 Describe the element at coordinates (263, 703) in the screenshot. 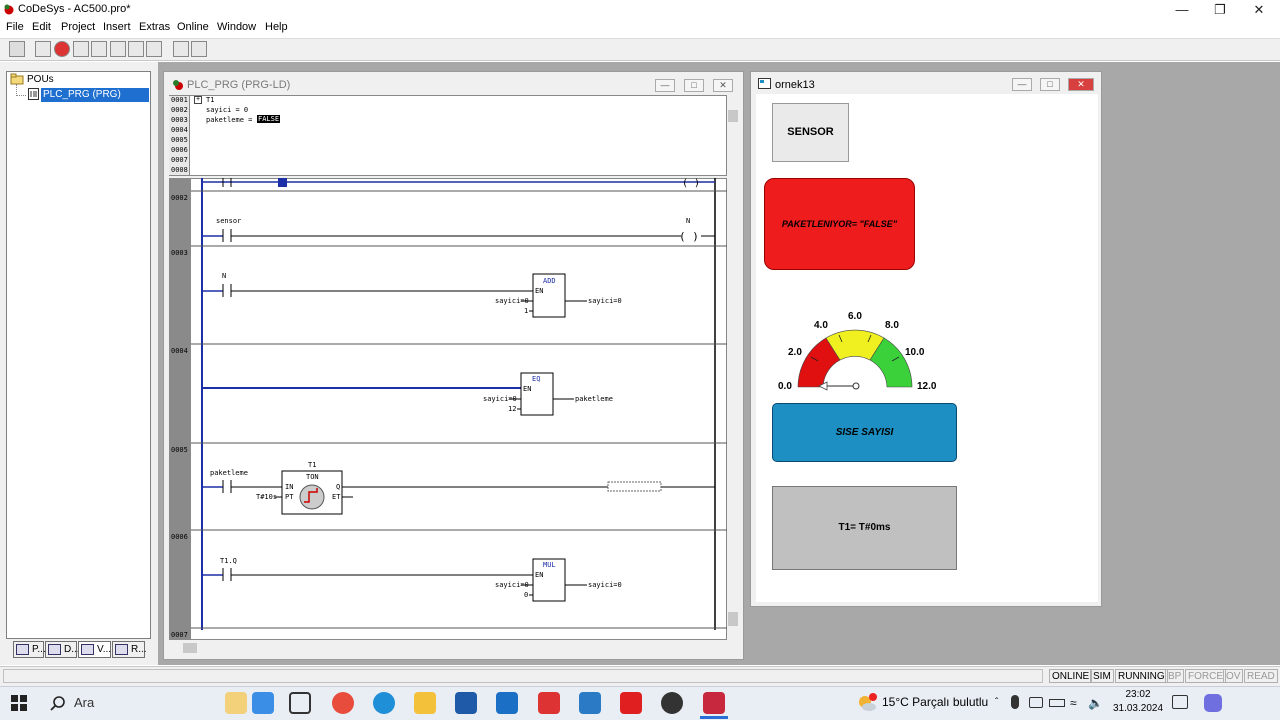

I see `store-bag-icon` at that location.